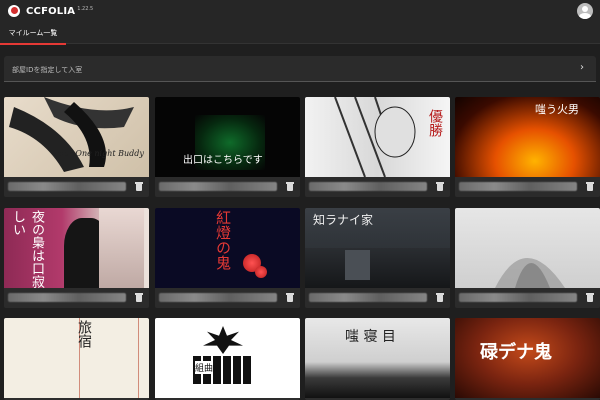  I want to click on chevron-right-icon: ›, so click(582, 67).